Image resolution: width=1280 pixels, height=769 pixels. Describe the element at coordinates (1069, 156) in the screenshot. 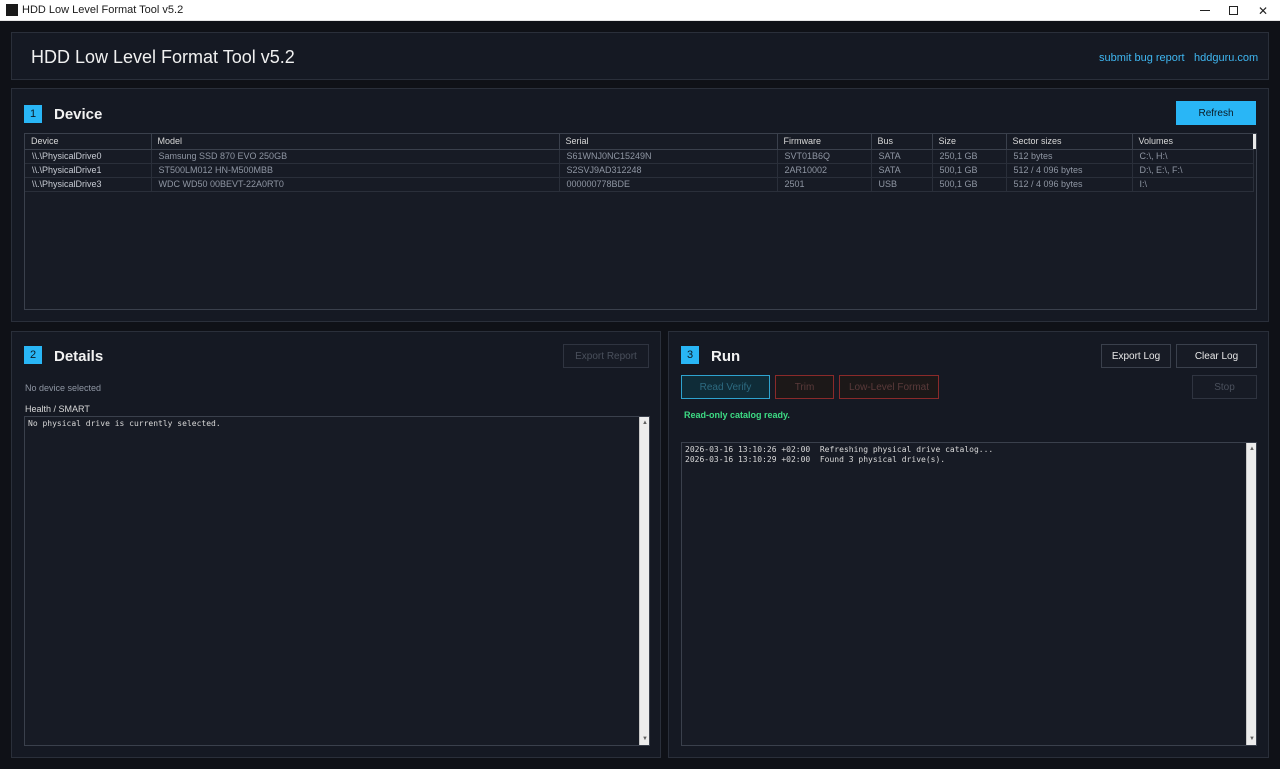

I see `cell-sector-sizes: 512 bytes` at that location.